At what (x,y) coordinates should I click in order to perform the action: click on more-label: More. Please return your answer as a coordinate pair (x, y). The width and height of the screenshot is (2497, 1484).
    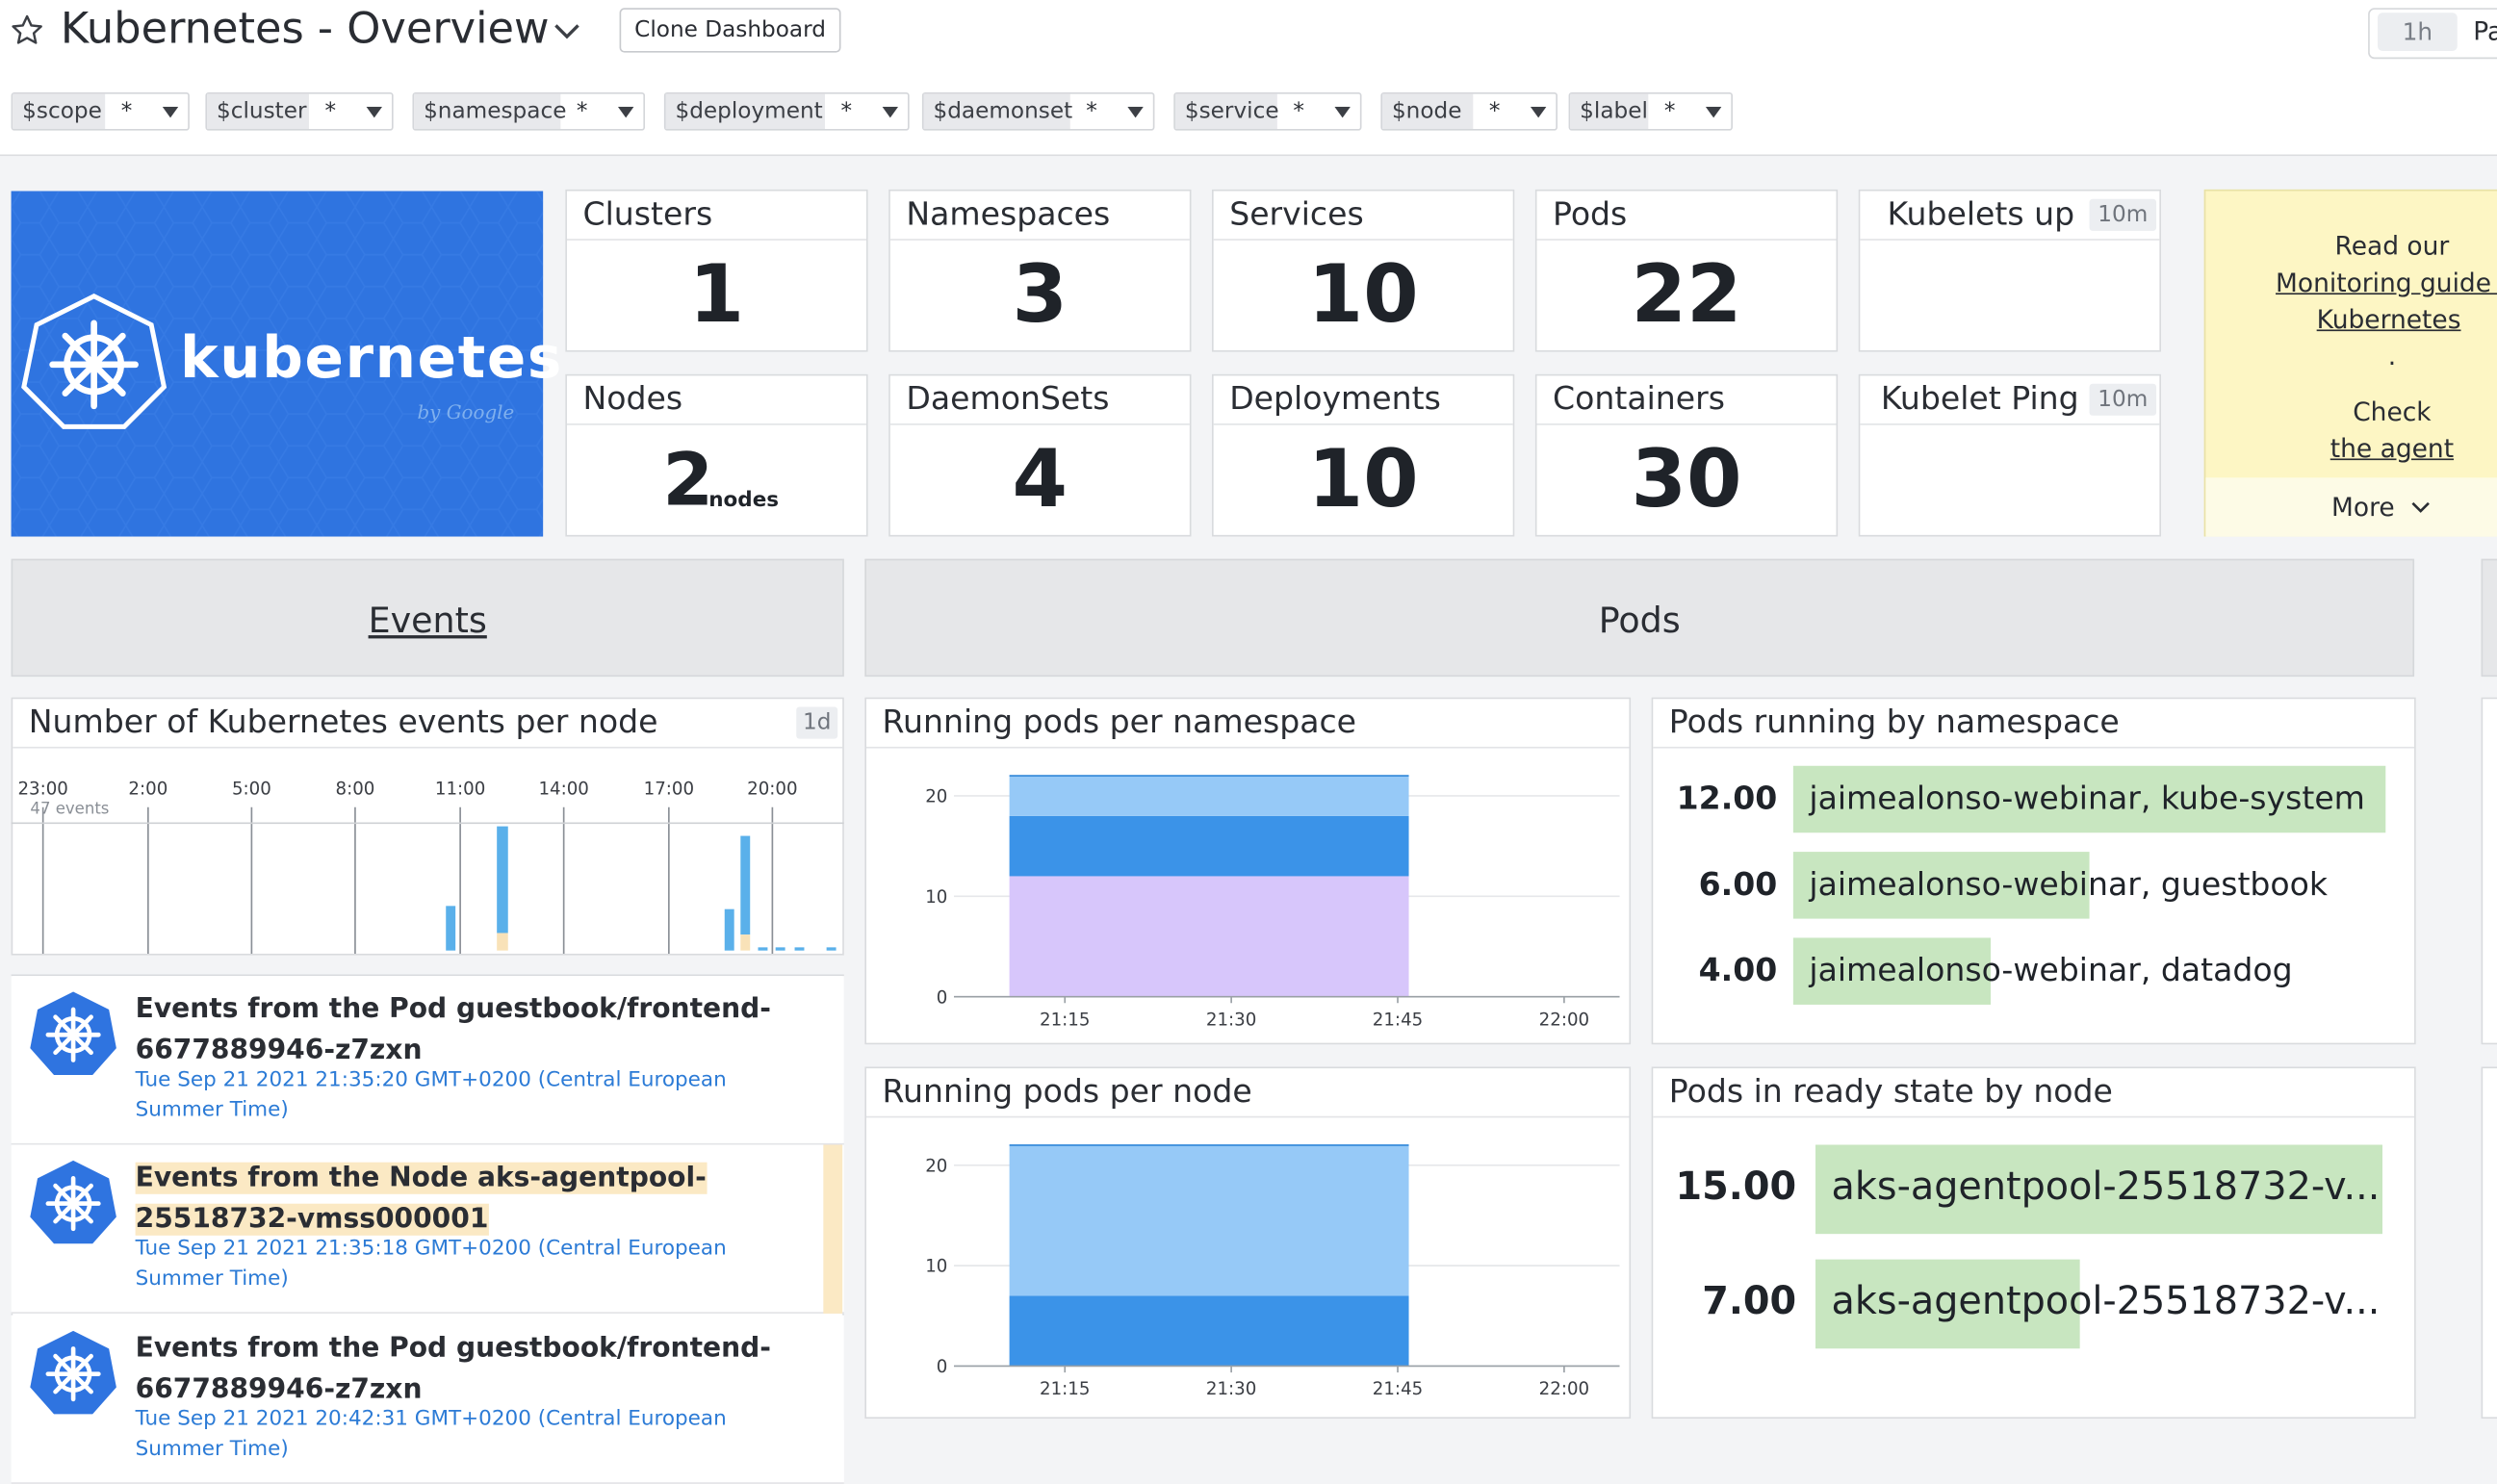
    Looking at the image, I should click on (2363, 507).